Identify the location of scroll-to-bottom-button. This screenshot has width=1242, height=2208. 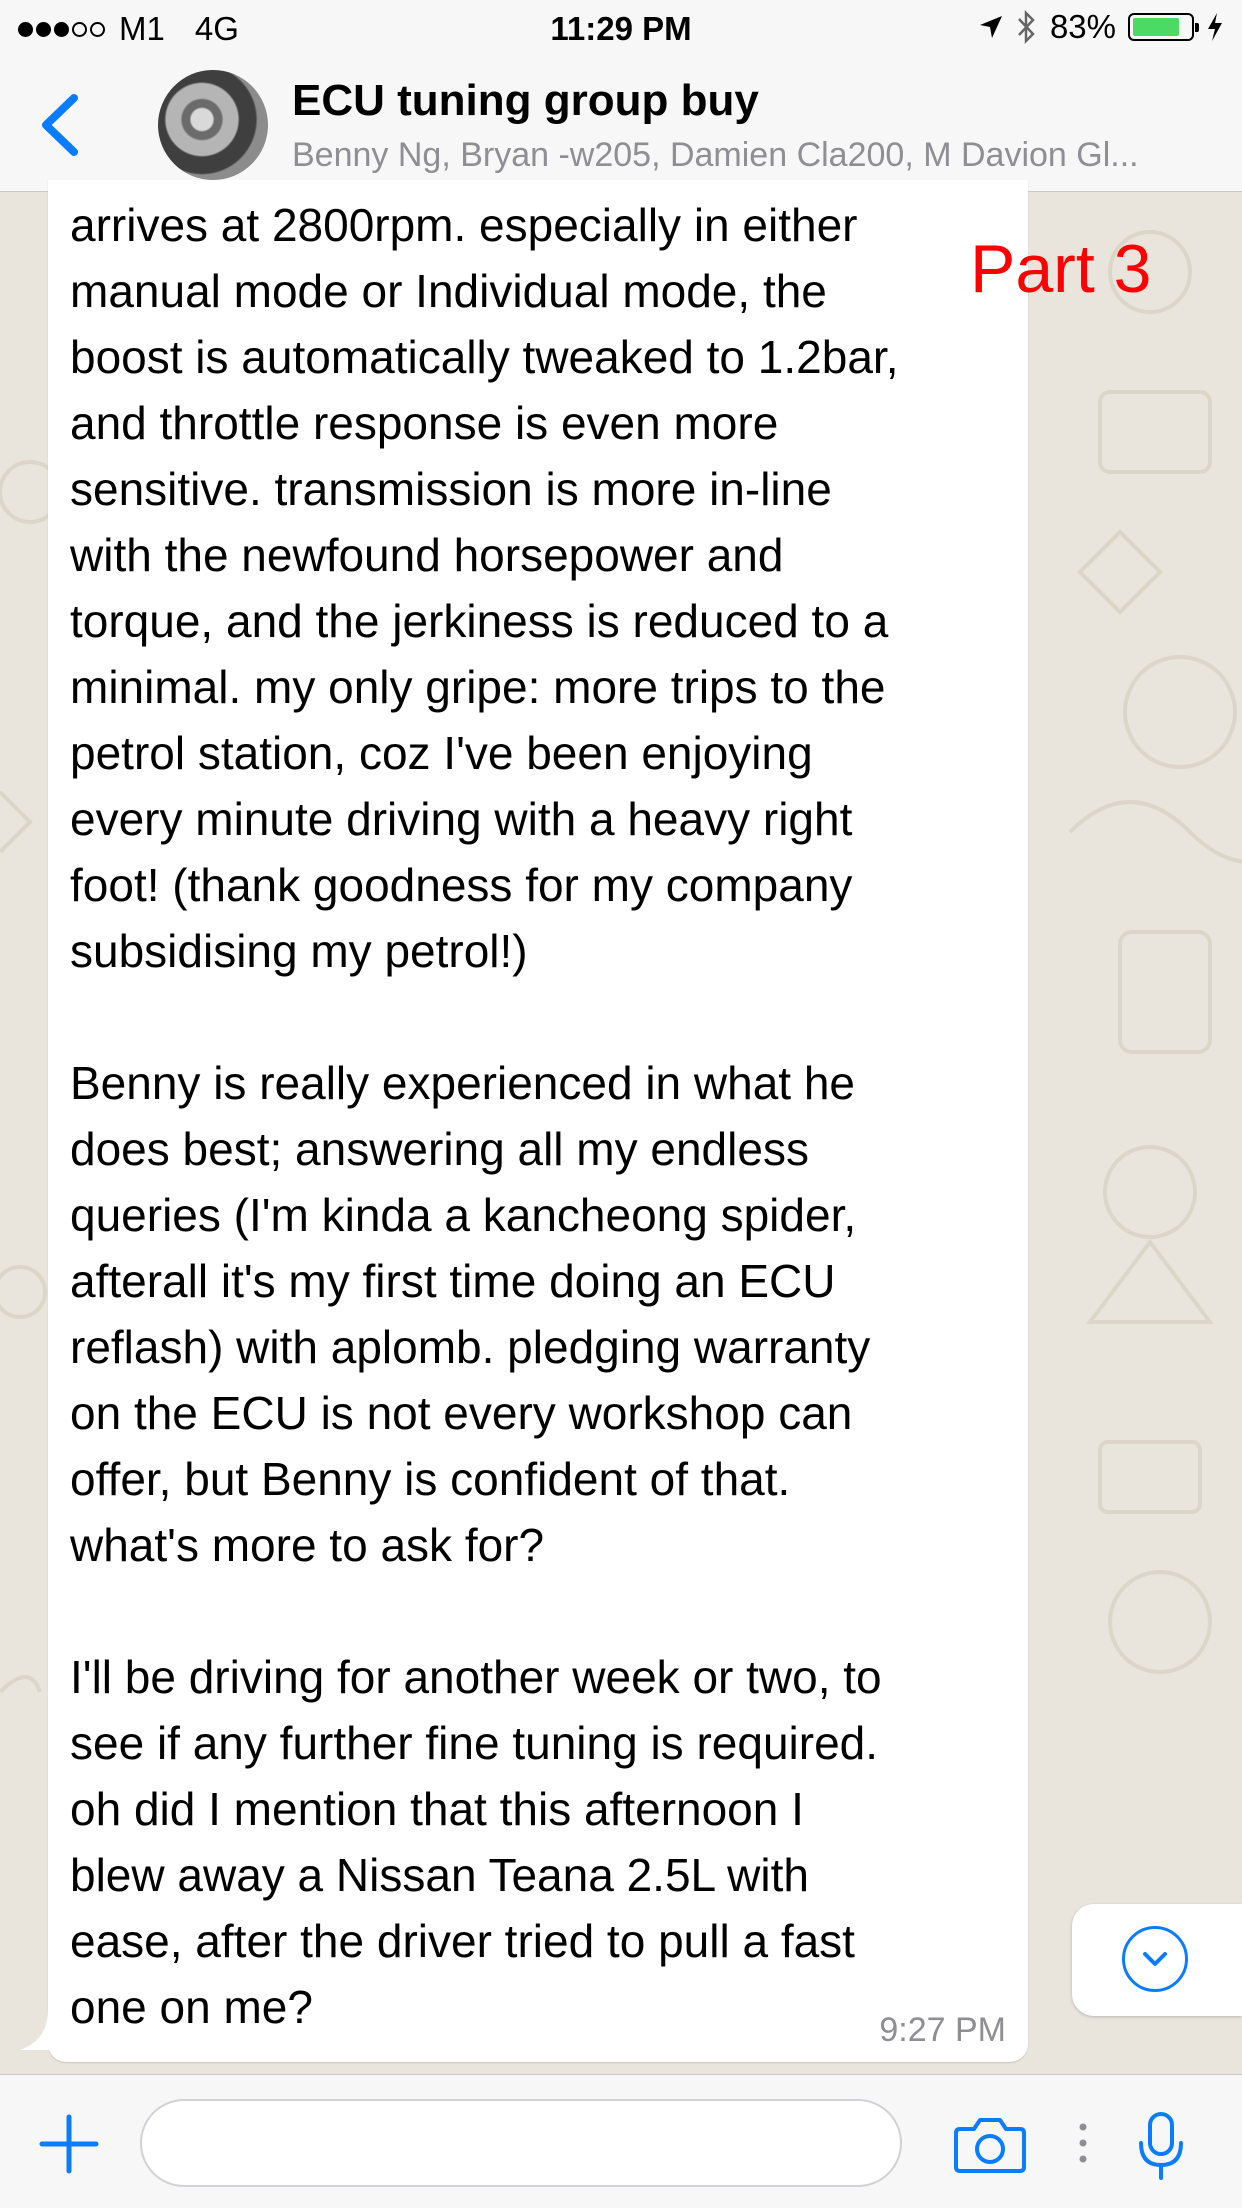
(1157, 1960).